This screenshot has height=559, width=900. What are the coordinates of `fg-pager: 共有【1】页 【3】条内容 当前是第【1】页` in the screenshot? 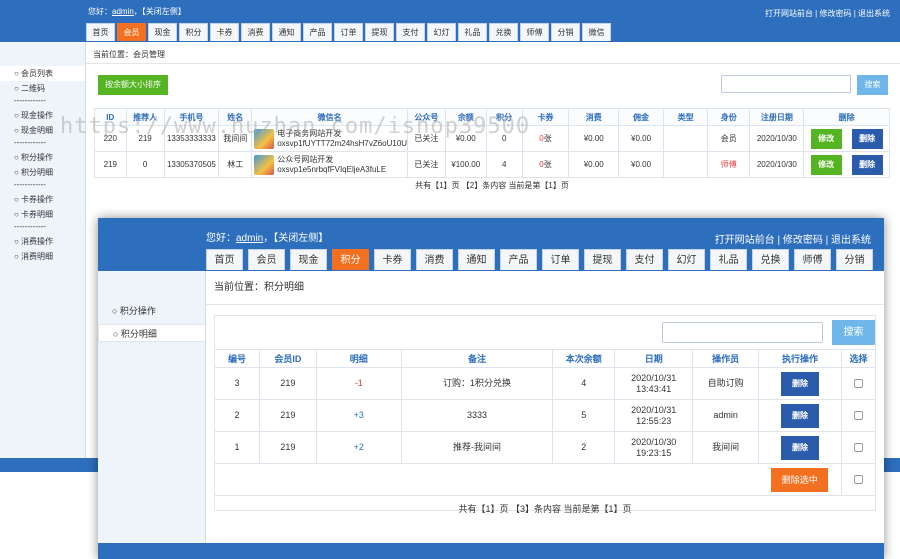 It's located at (545, 509).